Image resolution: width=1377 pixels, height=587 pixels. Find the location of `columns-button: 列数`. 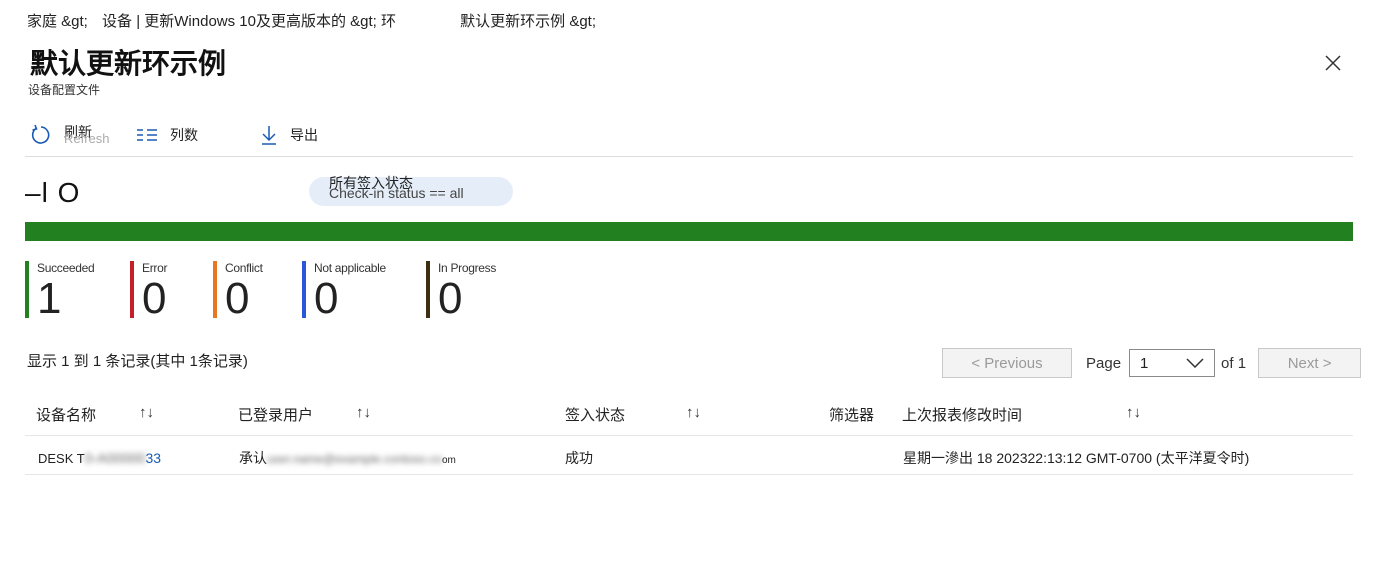

columns-button: 列数 is located at coordinates (167, 135).